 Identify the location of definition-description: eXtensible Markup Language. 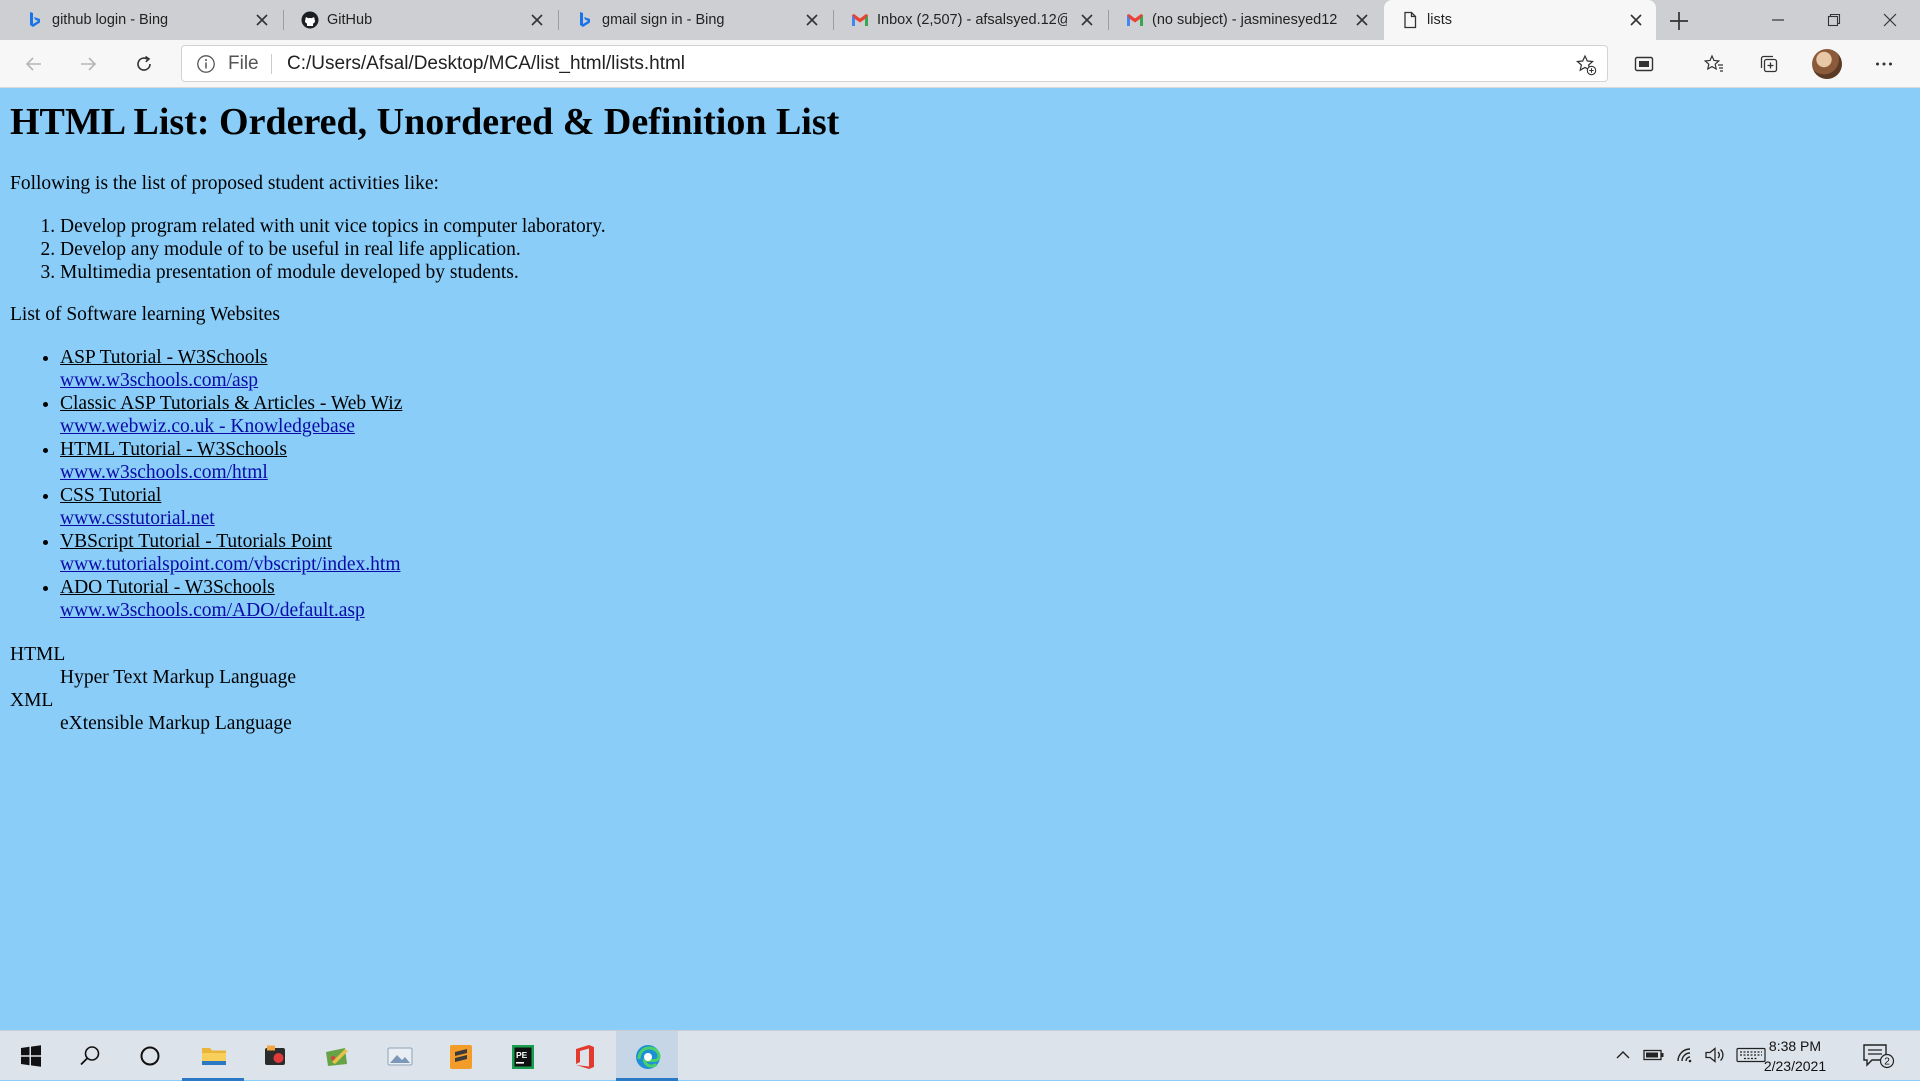
(176, 723).